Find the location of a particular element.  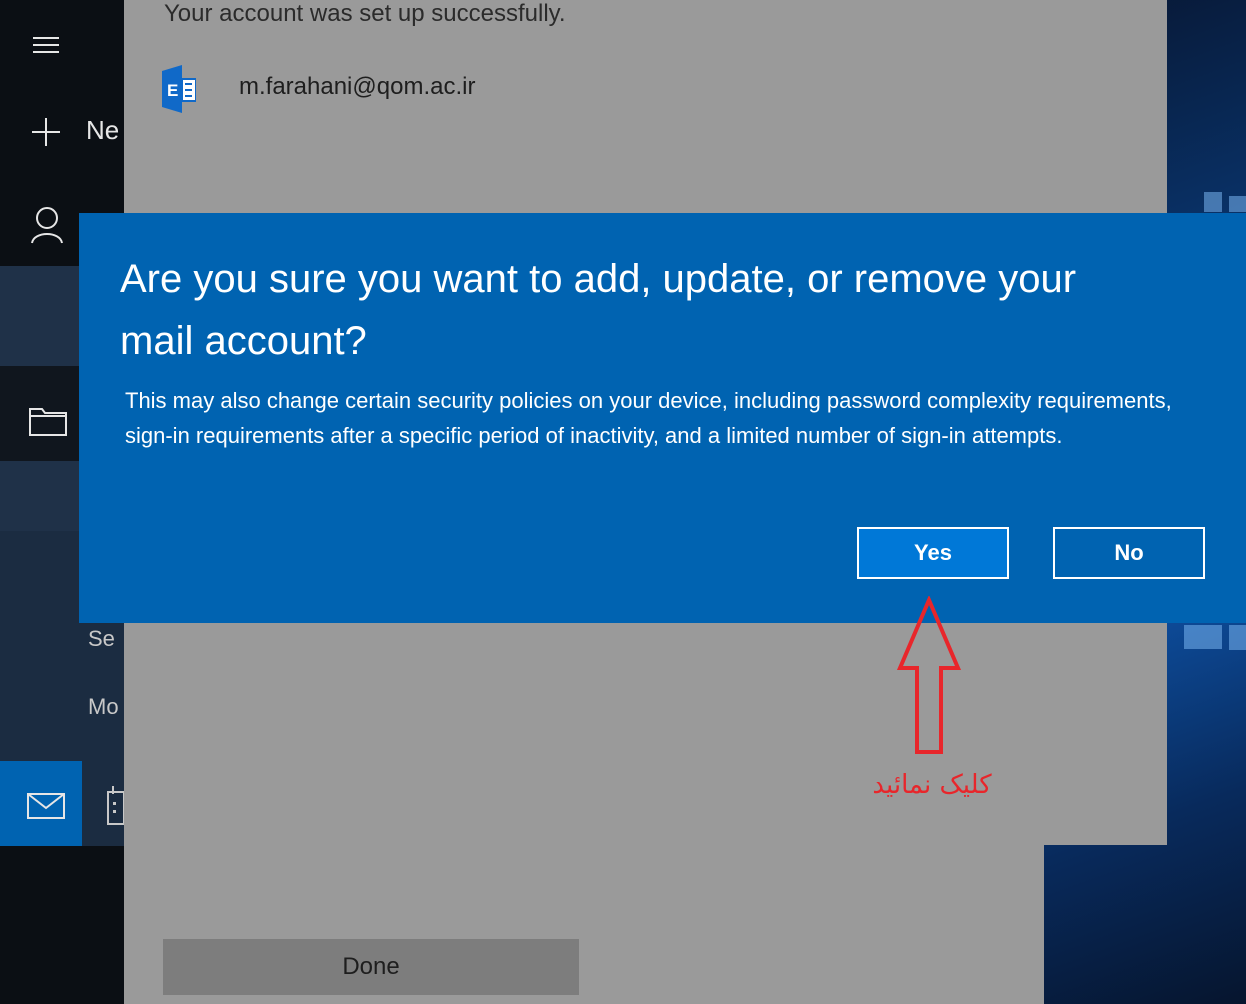

annotation-arrow-icon is located at coordinates (929, 675).